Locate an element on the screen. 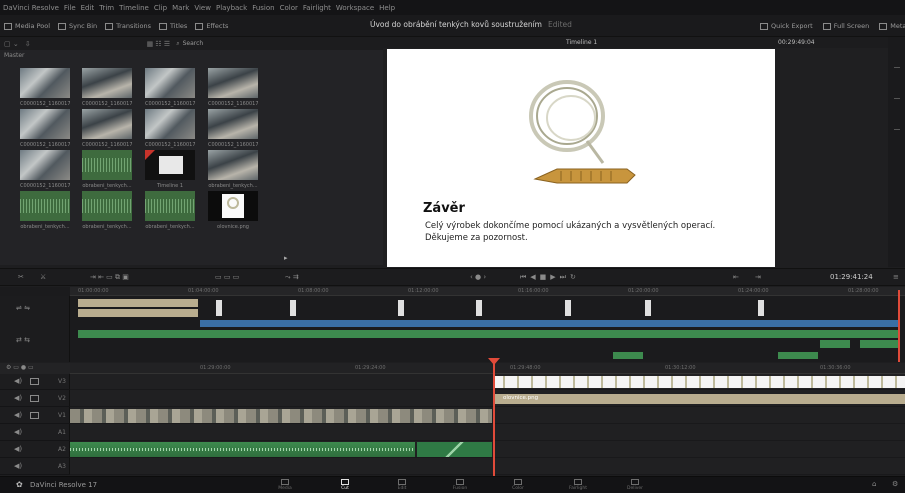 The image size is (905, 493). track-header-v2: ◀) V2 is located at coordinates (35, 399).